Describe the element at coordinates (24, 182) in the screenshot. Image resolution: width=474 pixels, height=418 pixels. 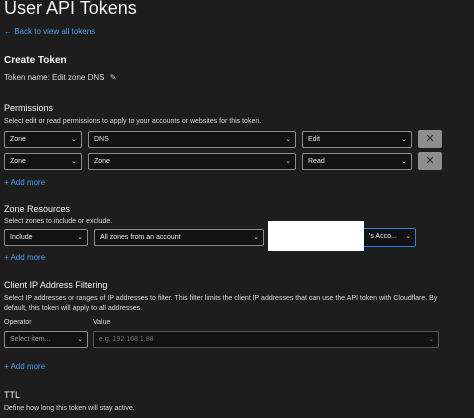
I see `add-permission-link: + Add more` at that location.